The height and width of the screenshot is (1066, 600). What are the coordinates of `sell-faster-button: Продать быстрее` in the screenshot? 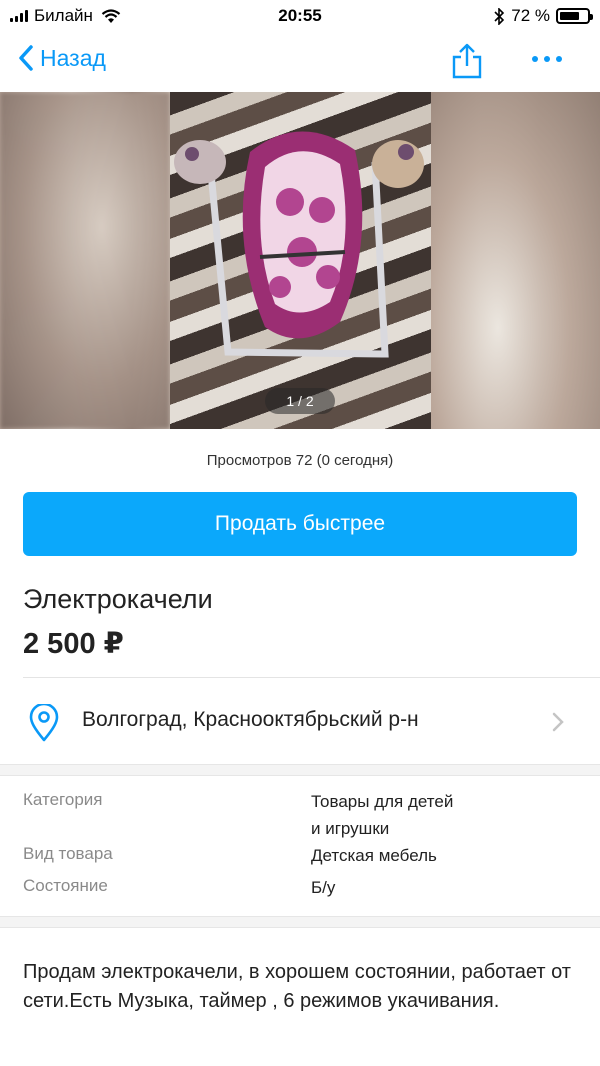 It's located at (300, 524).